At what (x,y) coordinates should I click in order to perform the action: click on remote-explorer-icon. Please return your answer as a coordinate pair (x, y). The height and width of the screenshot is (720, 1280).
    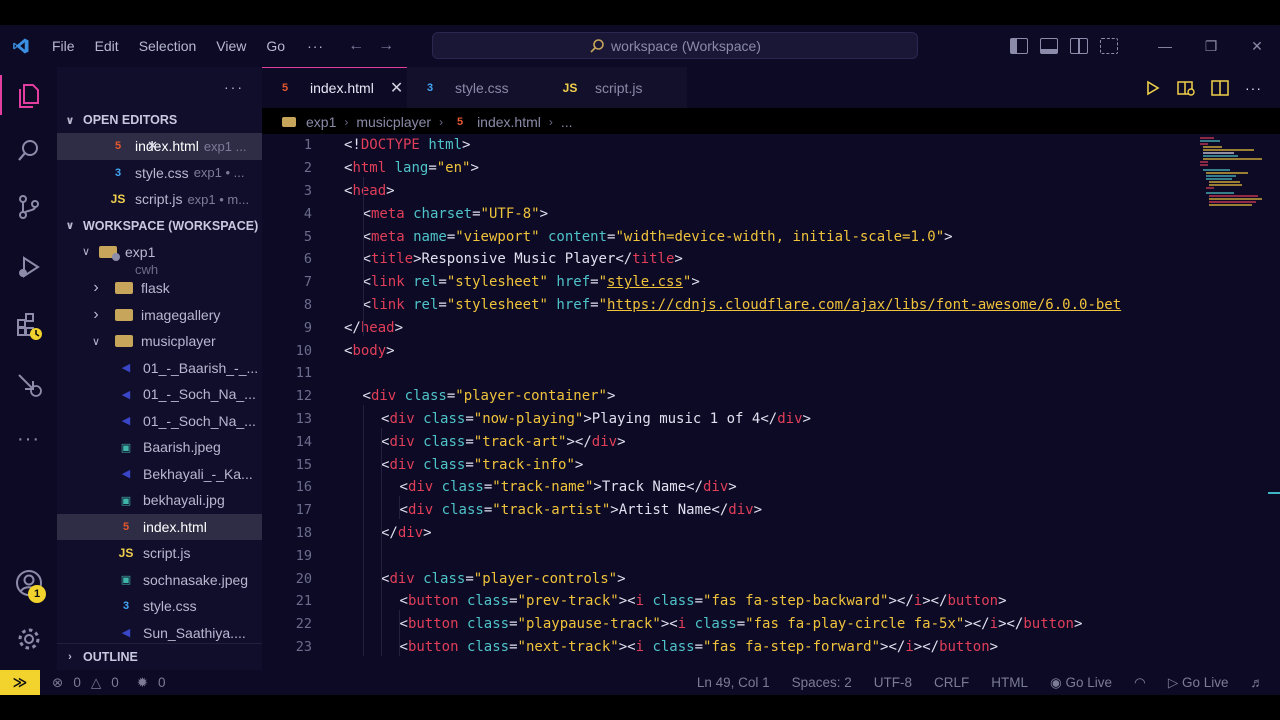
    Looking at the image, I should click on (28, 385).